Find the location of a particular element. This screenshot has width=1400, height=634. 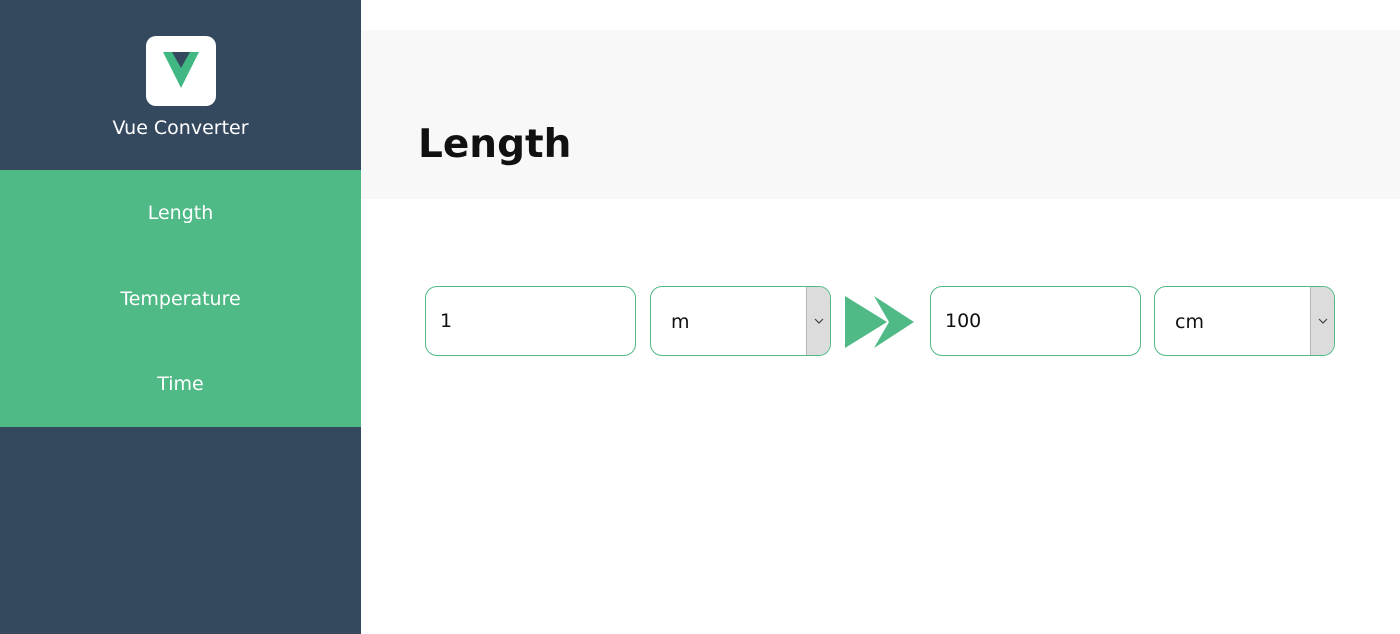

to-value-input is located at coordinates (1035, 321).